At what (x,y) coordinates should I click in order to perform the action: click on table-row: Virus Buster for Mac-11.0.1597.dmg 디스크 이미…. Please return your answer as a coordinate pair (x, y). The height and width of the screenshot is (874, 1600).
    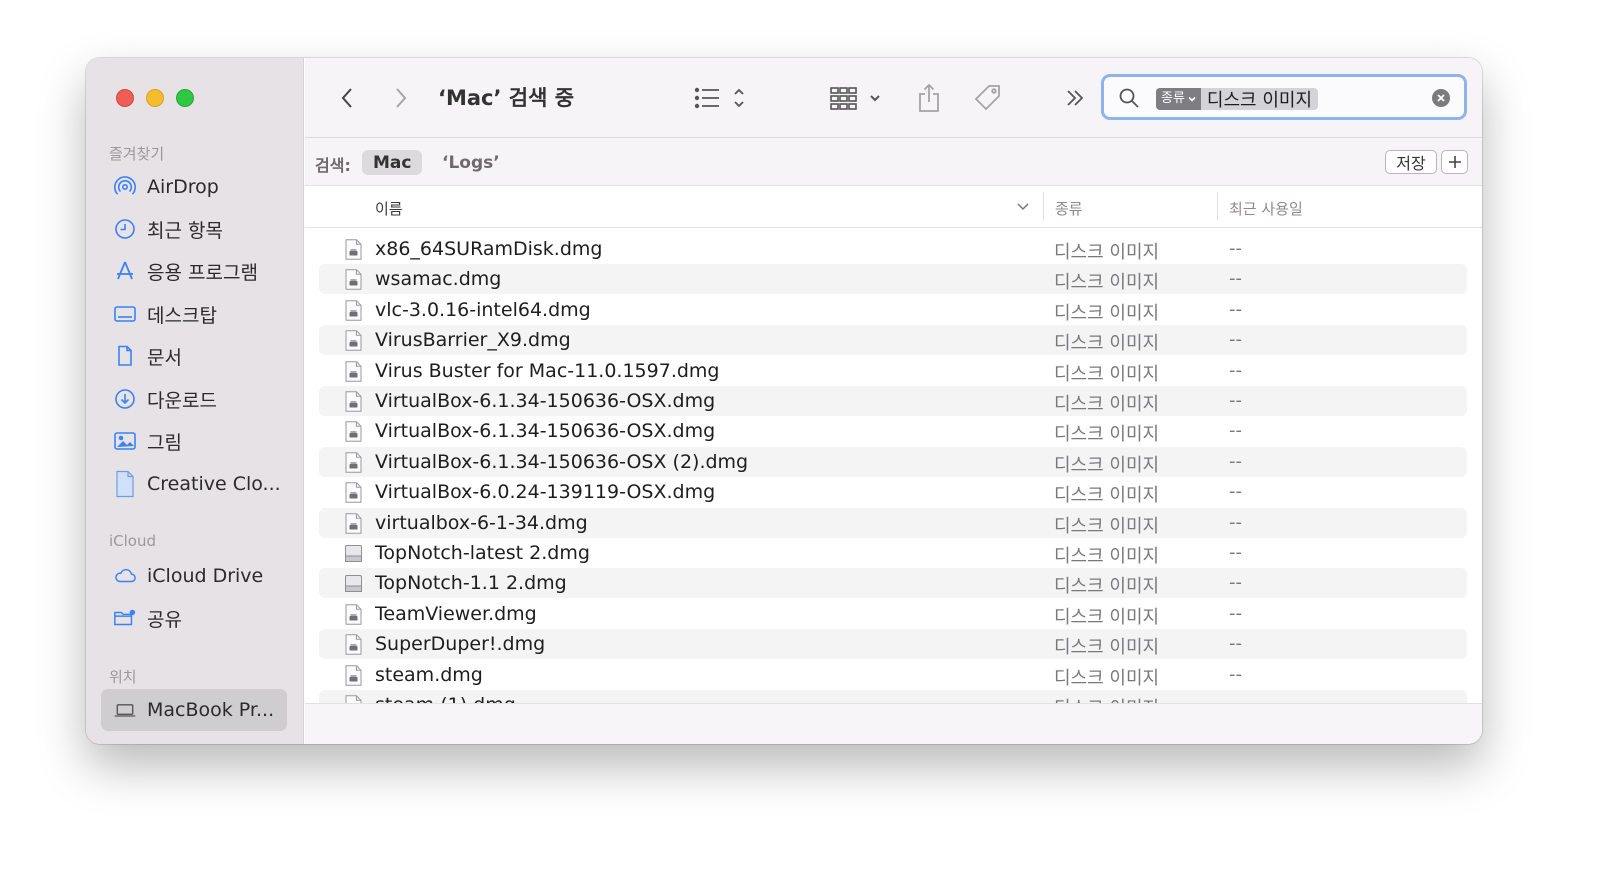
    Looking at the image, I should click on (893, 371).